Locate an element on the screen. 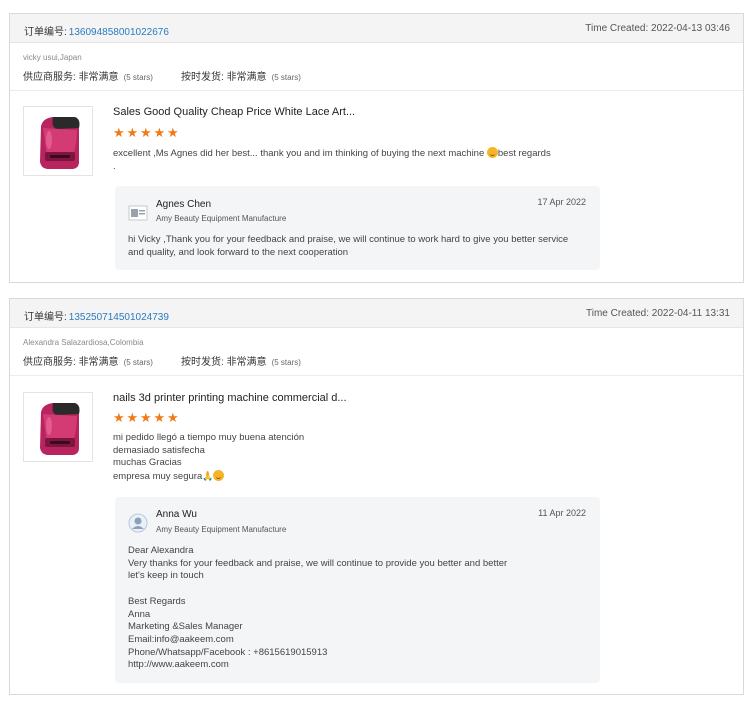 The height and width of the screenshot is (713, 750). time-created: Time Created: 2022-04-13 03:46 is located at coordinates (657, 28).